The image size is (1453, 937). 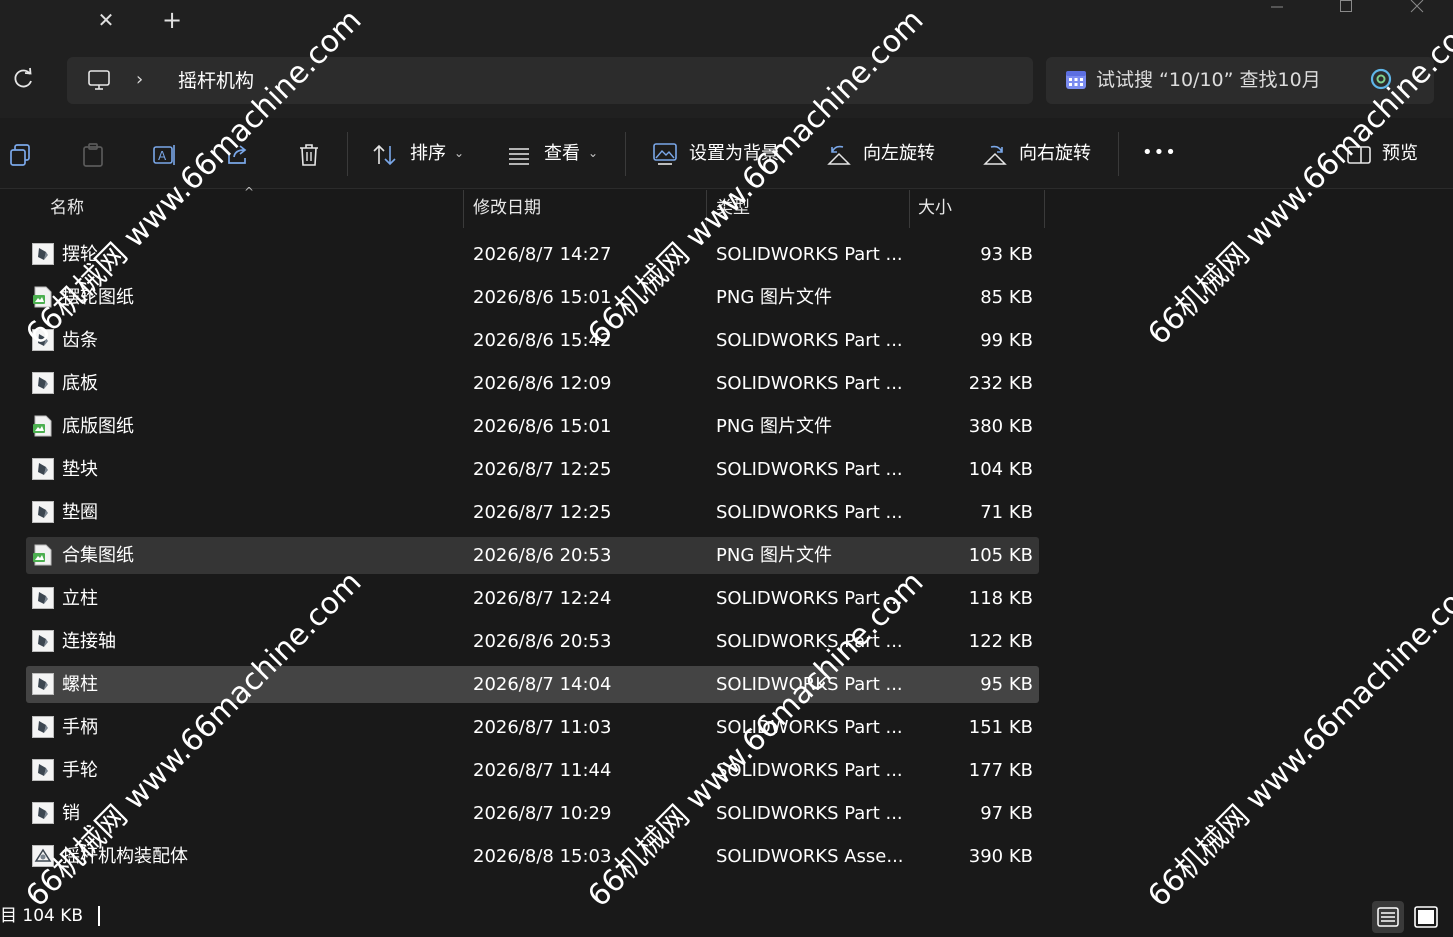 I want to click on file-modified-date: 2026/8/7 14:04, so click(x=542, y=684).